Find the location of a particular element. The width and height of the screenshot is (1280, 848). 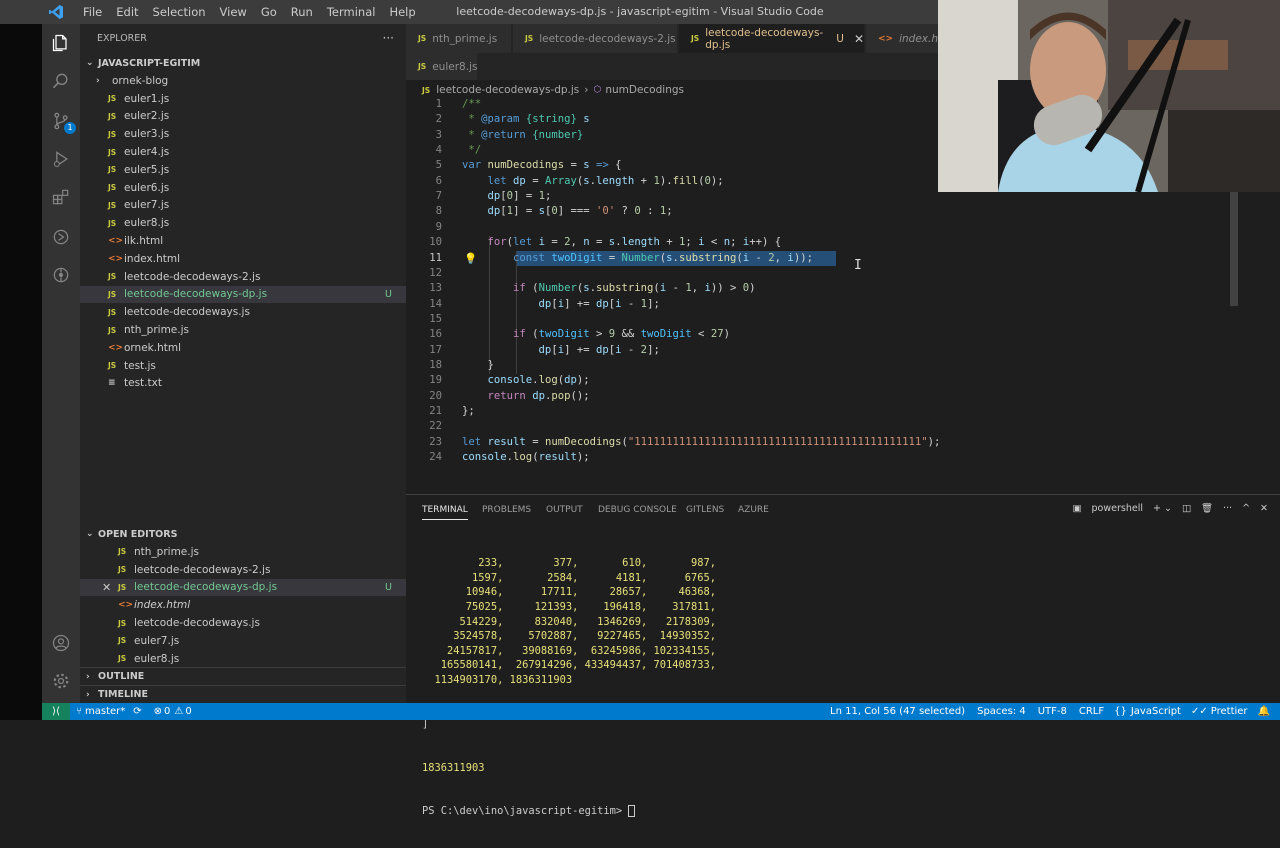

menu-edit: Edit is located at coordinates (127, 12).